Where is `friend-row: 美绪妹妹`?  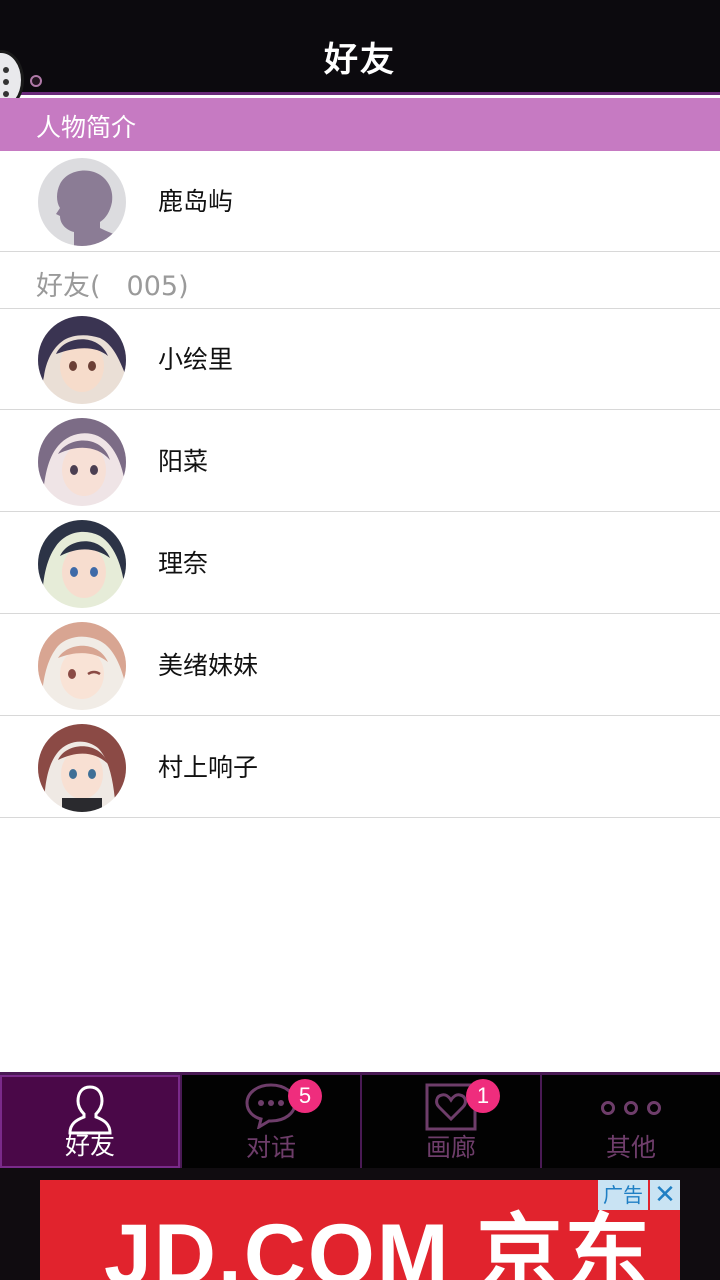
friend-row: 美绪妹妹 is located at coordinates (360, 665).